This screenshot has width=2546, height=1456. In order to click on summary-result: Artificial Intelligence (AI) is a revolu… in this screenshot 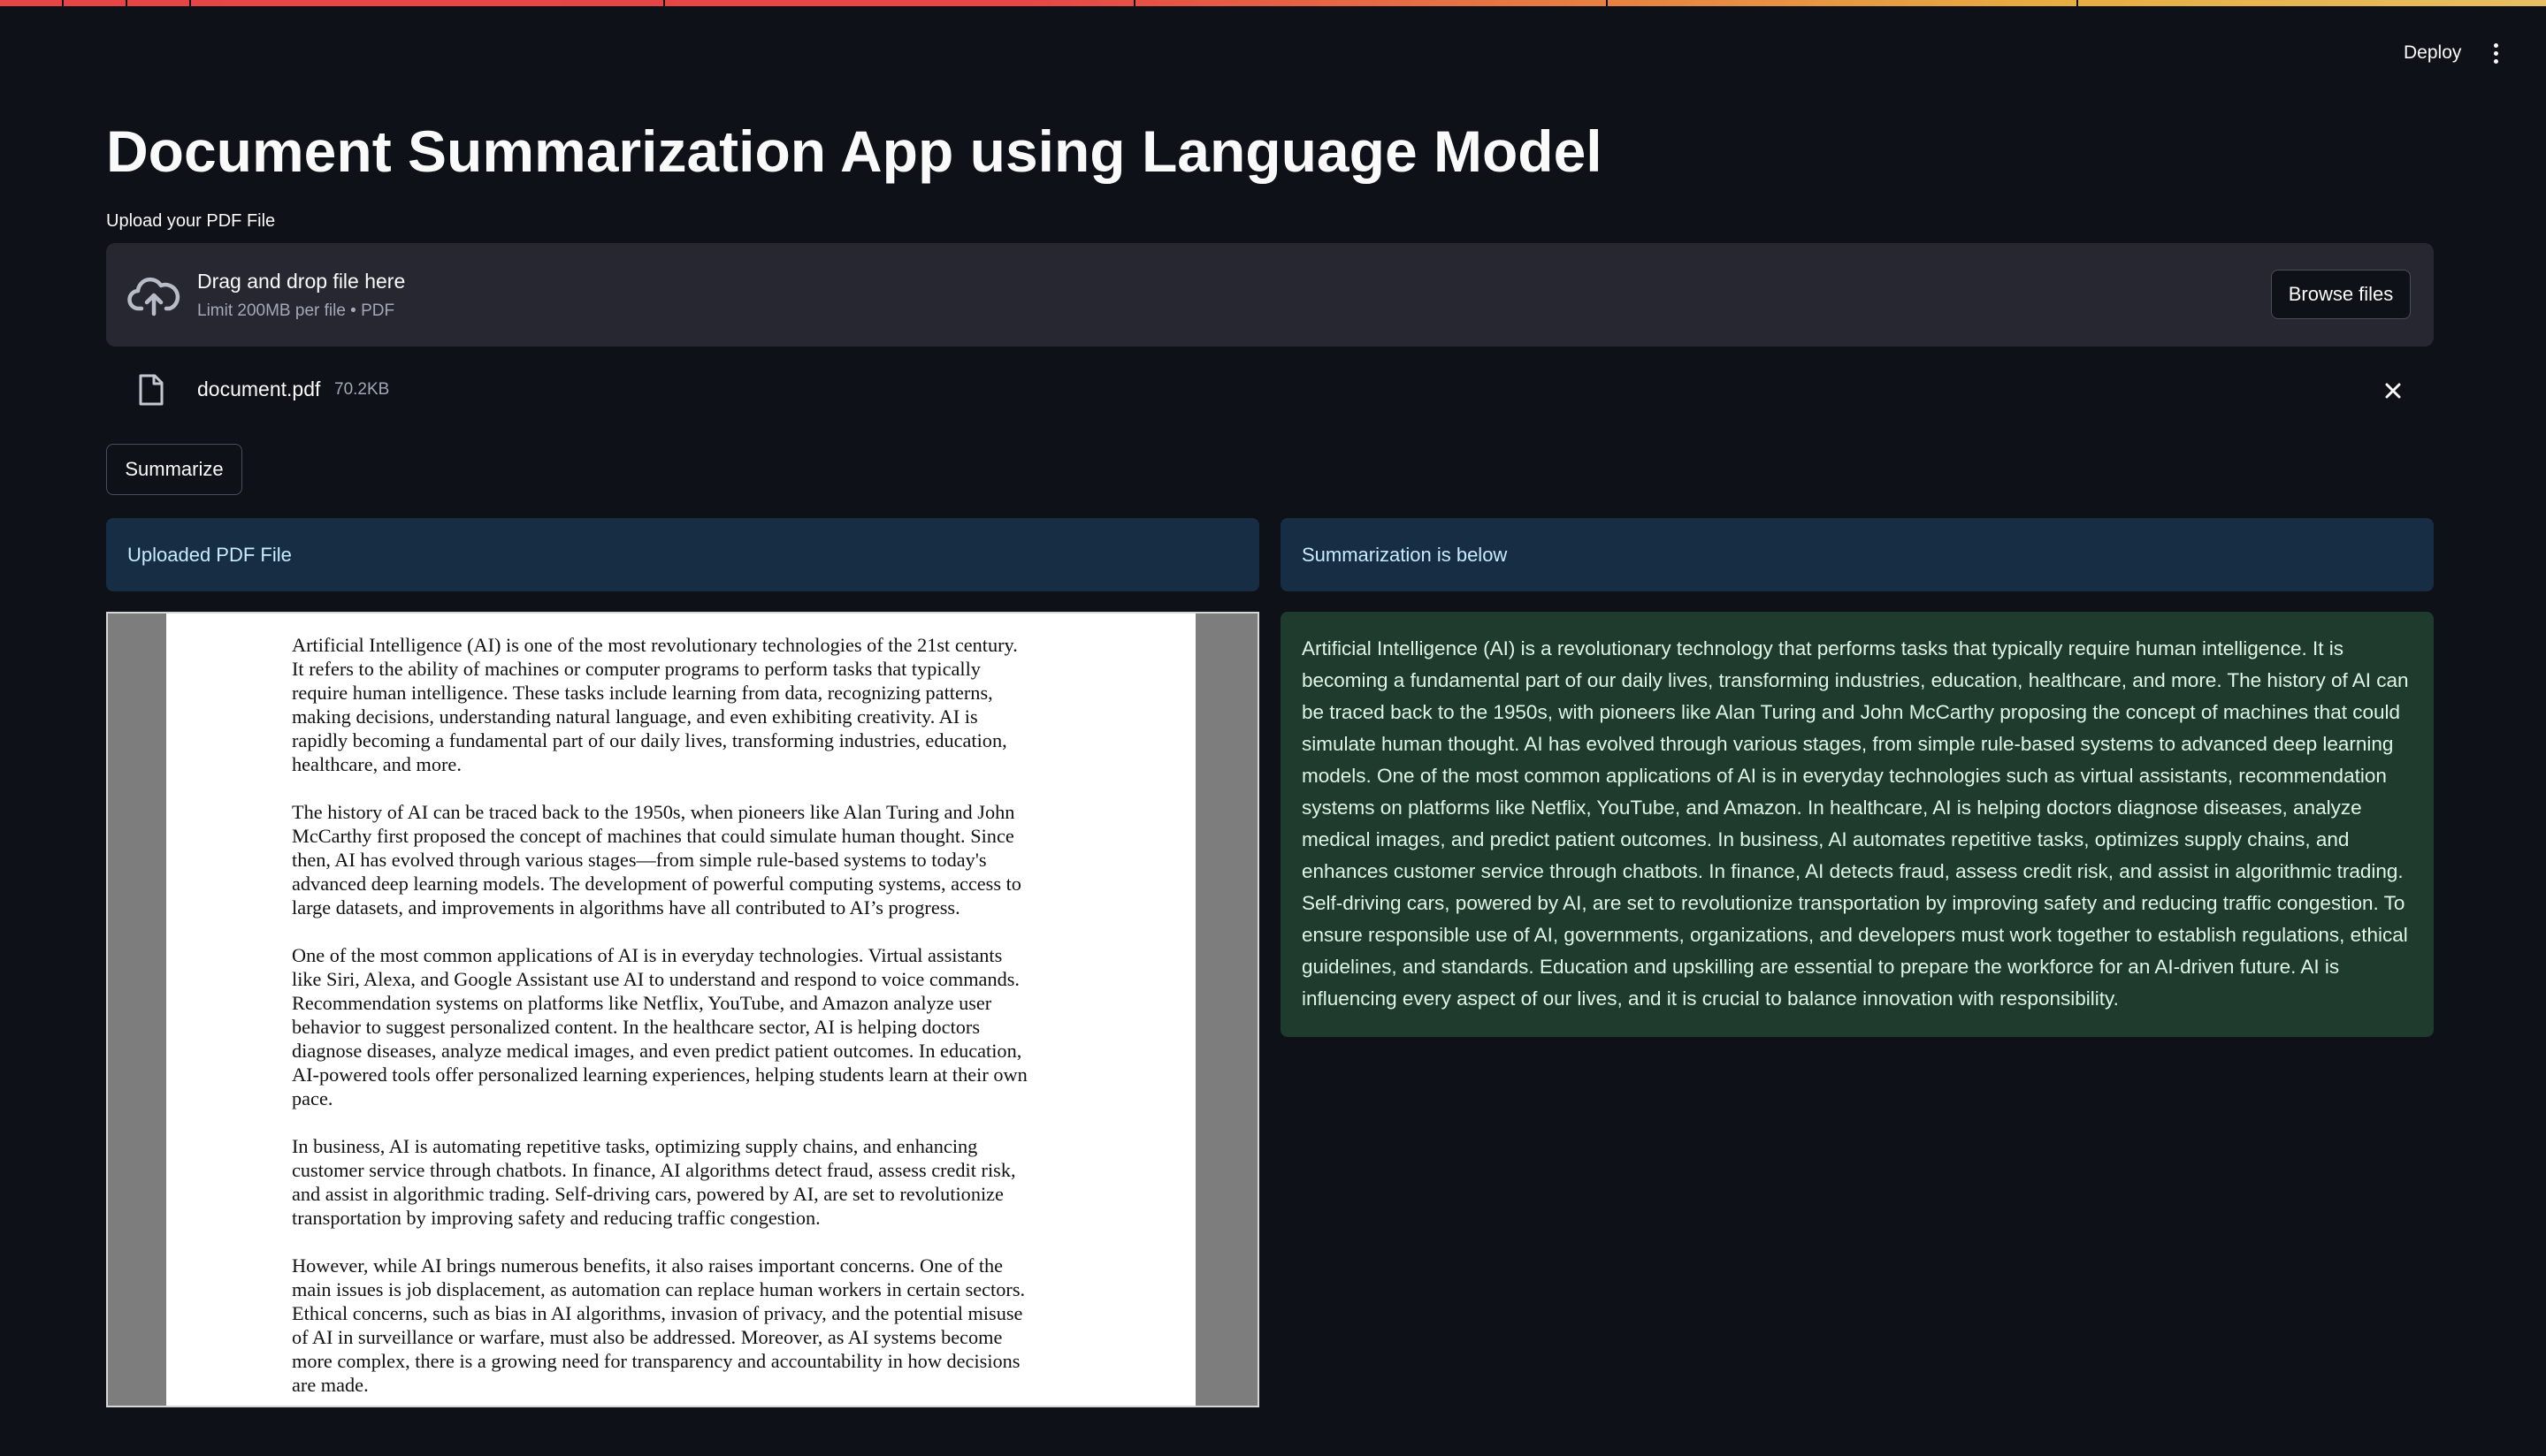, I will do `click(1857, 824)`.